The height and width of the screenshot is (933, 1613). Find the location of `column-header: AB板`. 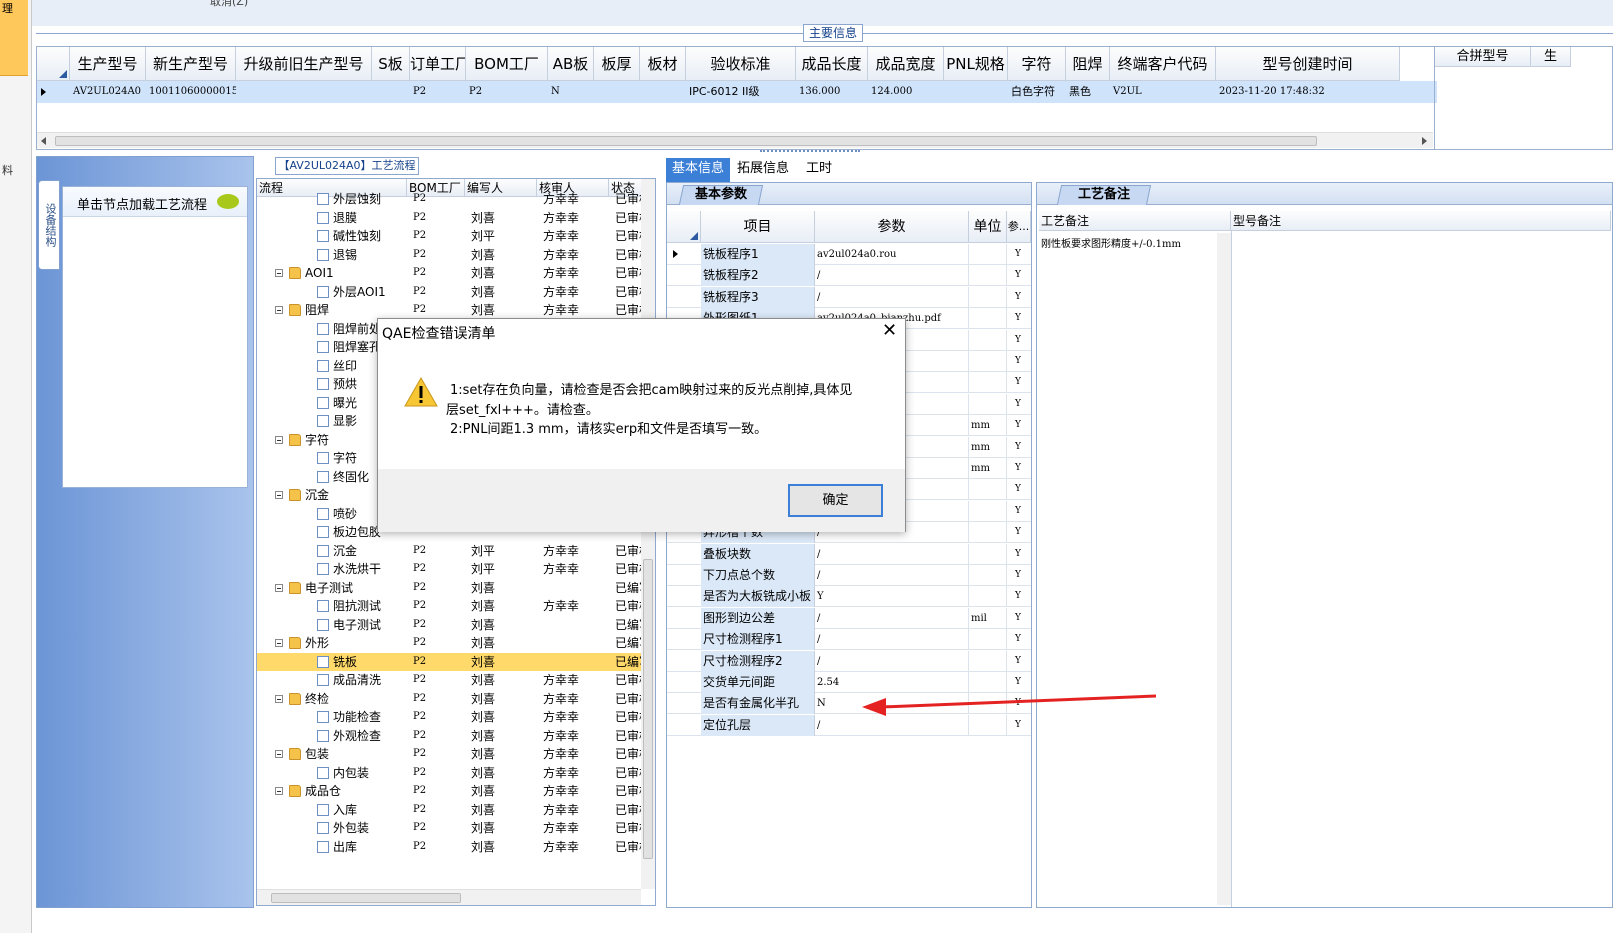

column-header: AB板 is located at coordinates (571, 64).